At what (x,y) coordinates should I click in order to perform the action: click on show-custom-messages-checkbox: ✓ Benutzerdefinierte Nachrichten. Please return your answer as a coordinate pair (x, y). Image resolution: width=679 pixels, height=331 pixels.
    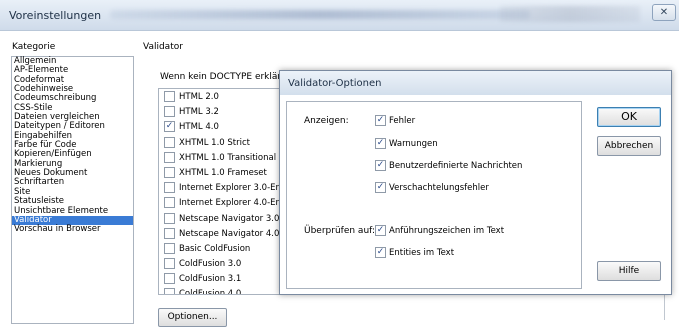
    Looking at the image, I should click on (448, 165).